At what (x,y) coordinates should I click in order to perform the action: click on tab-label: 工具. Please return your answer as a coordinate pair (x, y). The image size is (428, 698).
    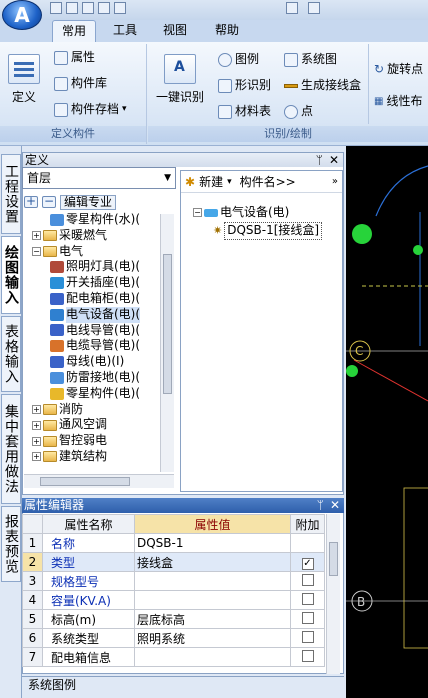
    Looking at the image, I should click on (124, 30).